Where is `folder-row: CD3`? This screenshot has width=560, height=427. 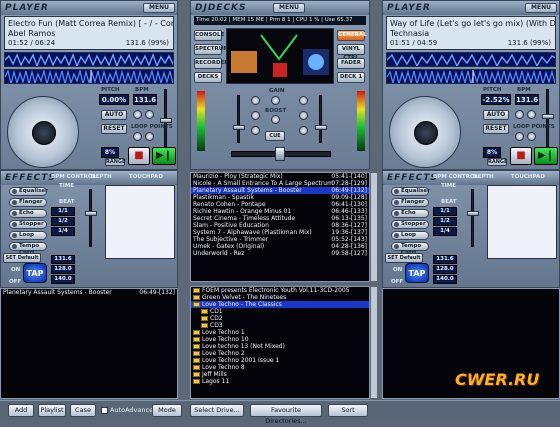
folder-row: CD3 is located at coordinates (280, 325).